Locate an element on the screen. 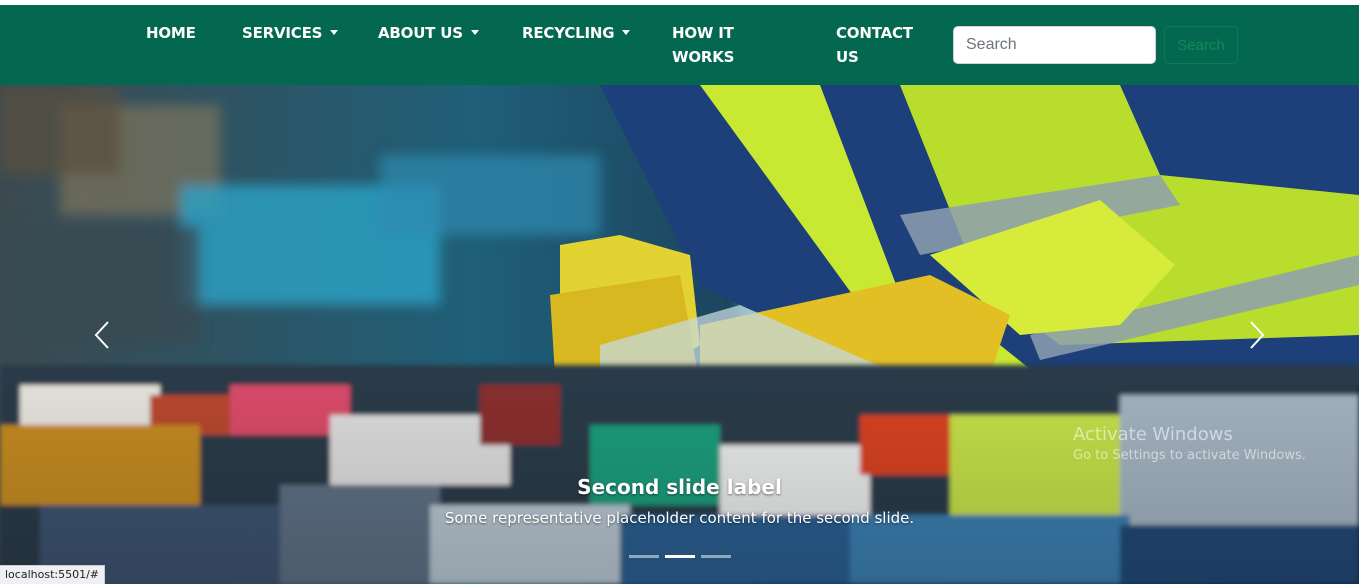  carousel-prev-button is located at coordinates (102, 335).